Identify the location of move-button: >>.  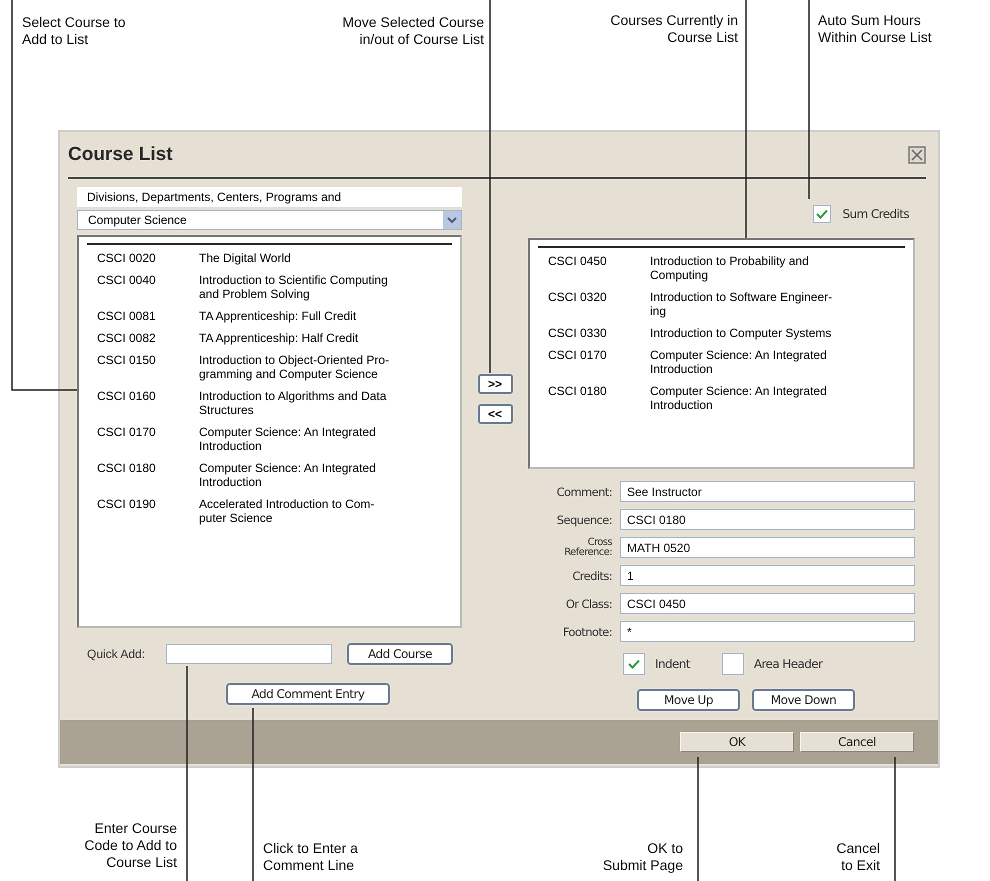
(495, 384).